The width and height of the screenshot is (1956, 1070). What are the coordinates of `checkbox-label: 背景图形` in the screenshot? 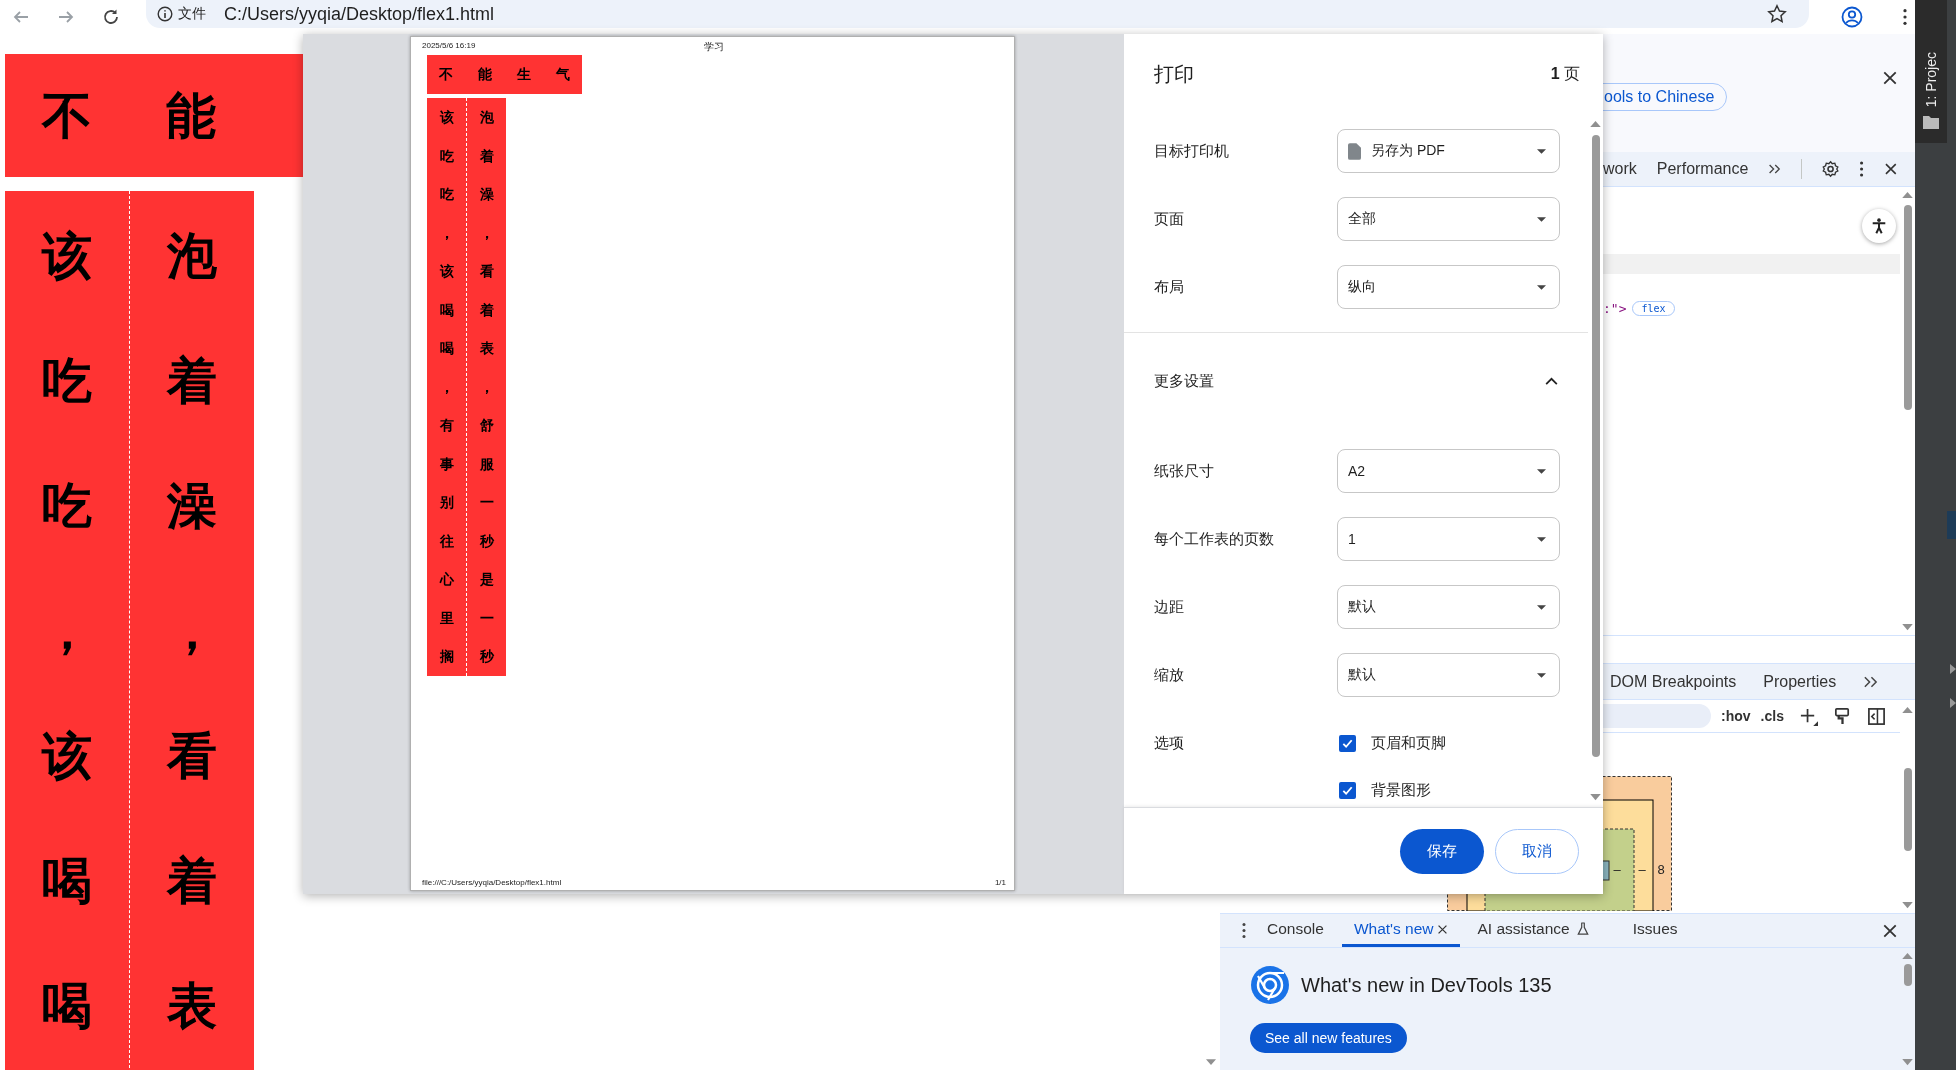 It's located at (1401, 790).